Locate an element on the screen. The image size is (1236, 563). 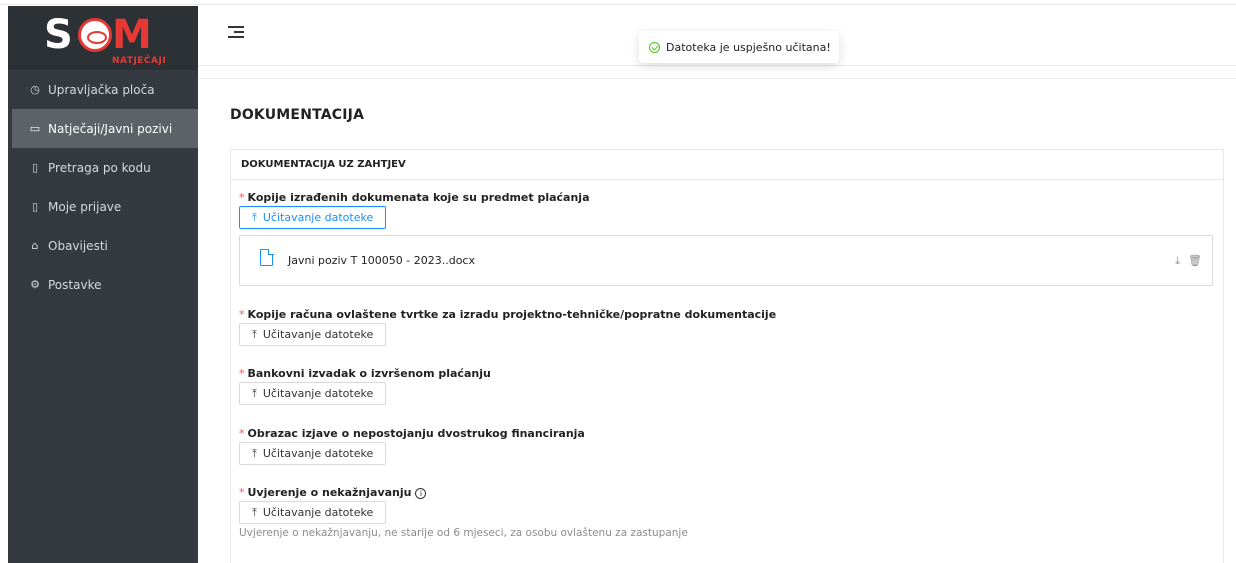
sidebar-item-label: Pretraga po kodu is located at coordinates (99, 167).